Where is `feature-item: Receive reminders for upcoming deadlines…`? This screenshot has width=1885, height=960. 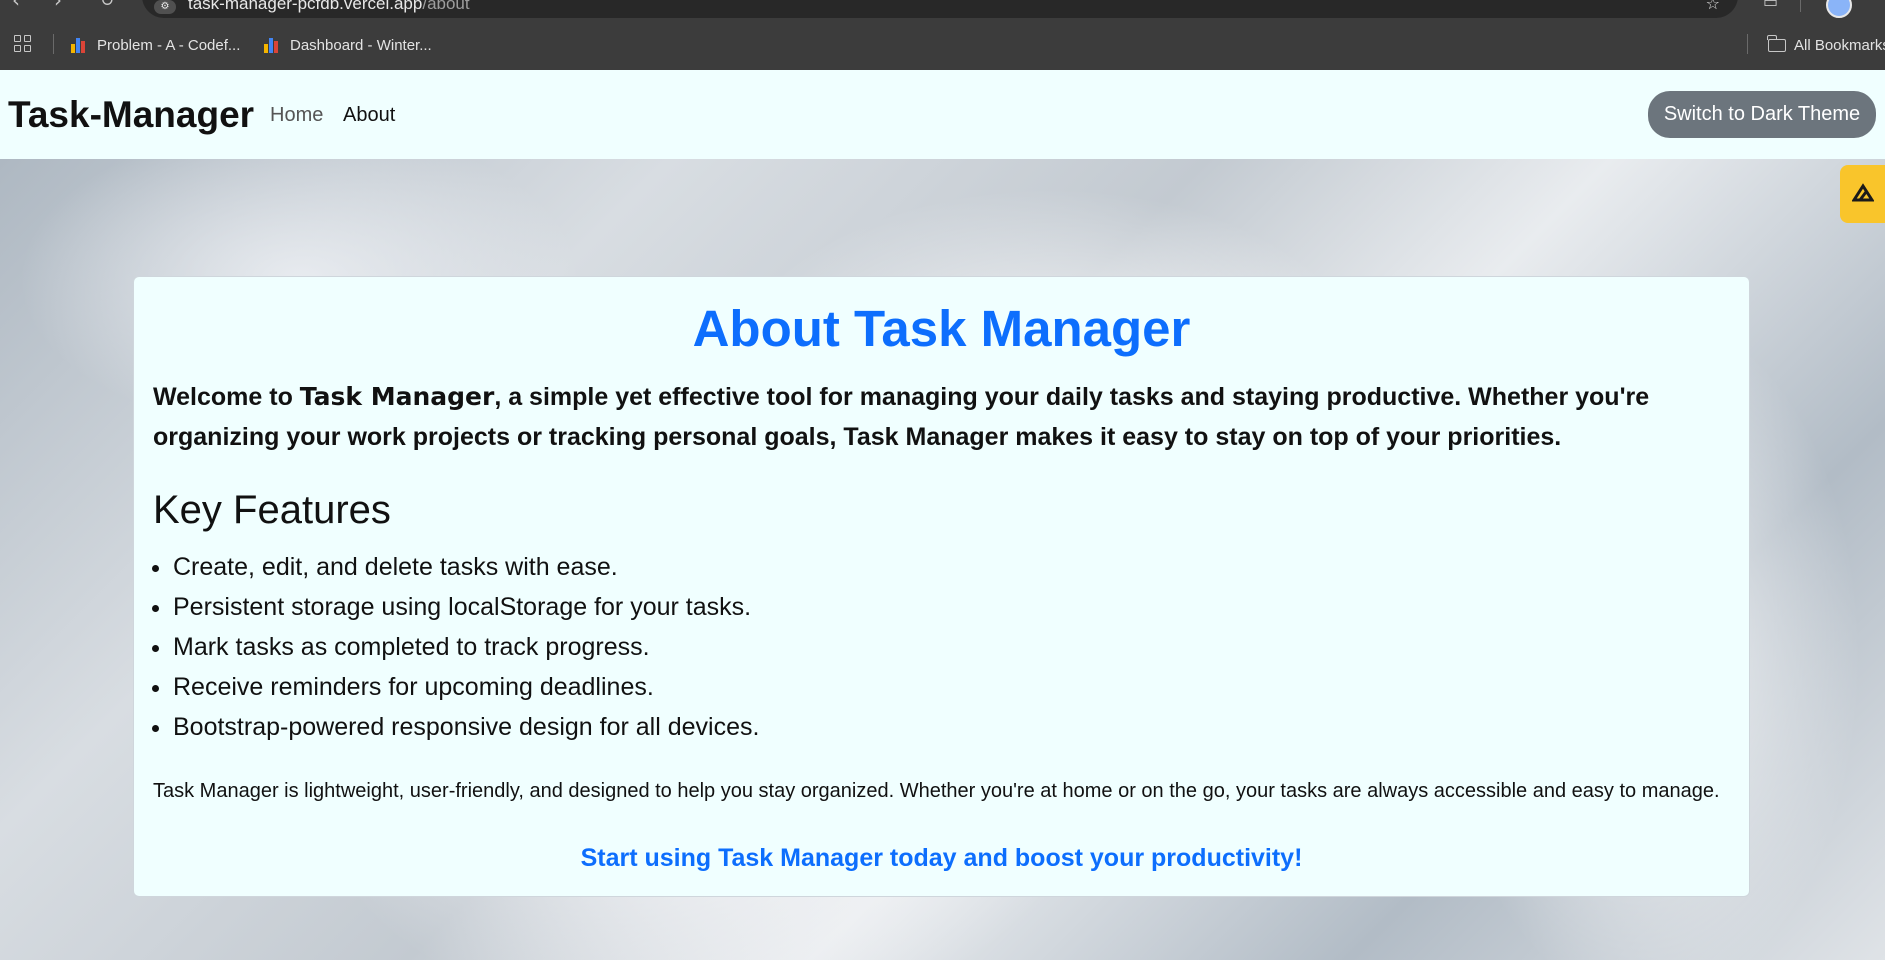 feature-item: Receive reminders for upcoming deadlines… is located at coordinates (466, 687).